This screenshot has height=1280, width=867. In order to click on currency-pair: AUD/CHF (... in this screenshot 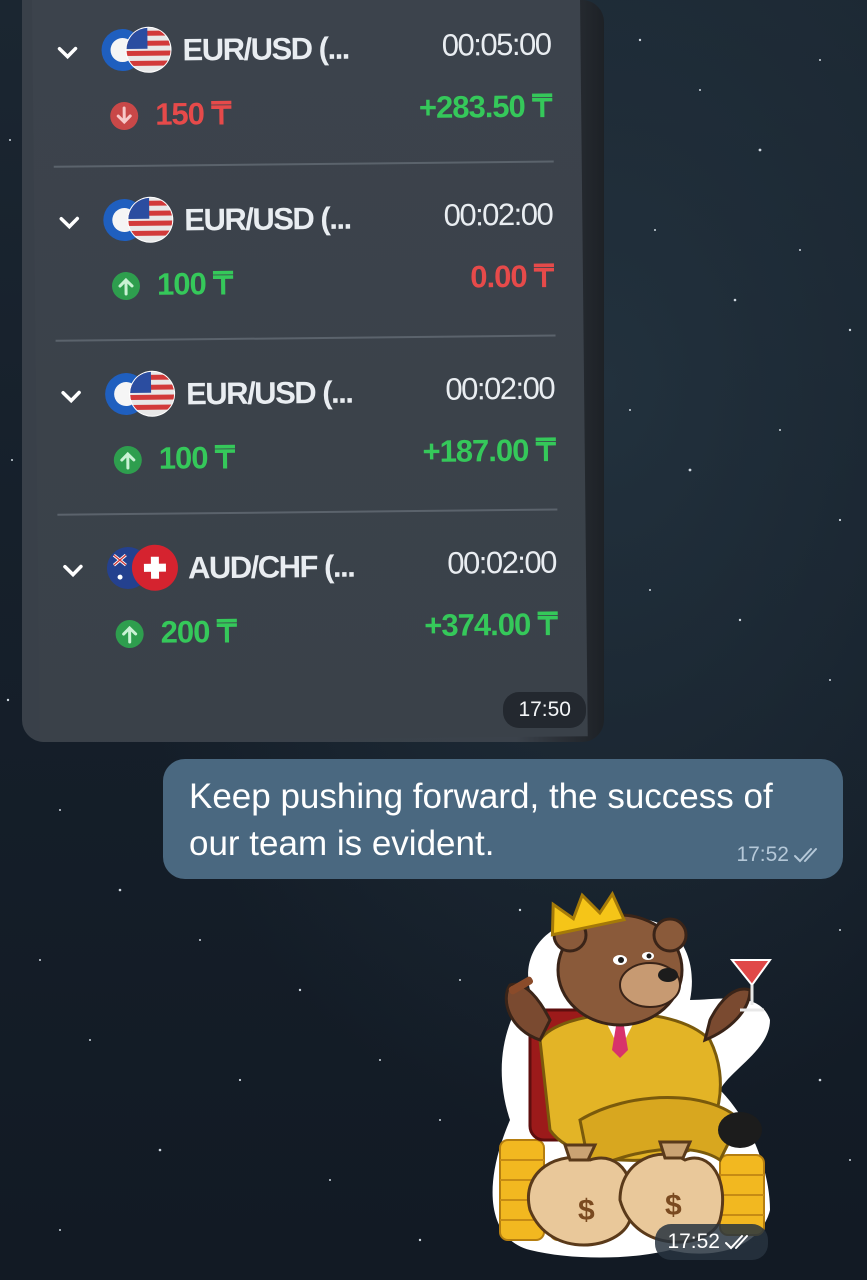, I will do `click(271, 567)`.